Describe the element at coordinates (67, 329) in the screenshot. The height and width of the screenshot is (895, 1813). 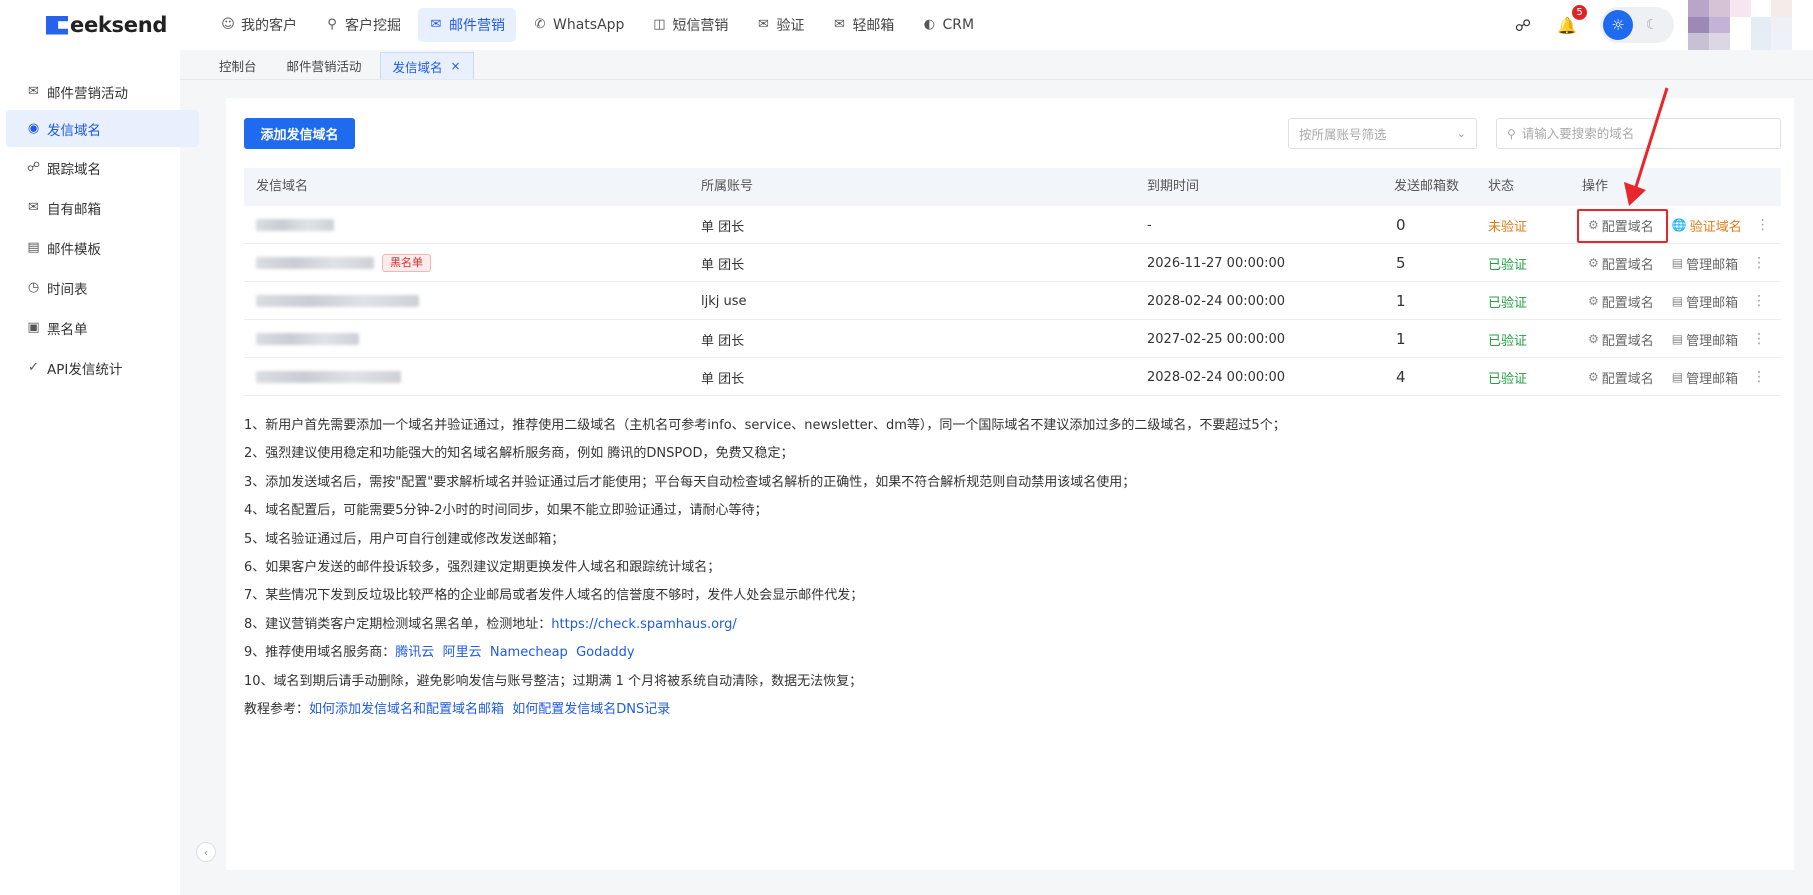
I see `sidebar-item-label: 黑名单` at that location.